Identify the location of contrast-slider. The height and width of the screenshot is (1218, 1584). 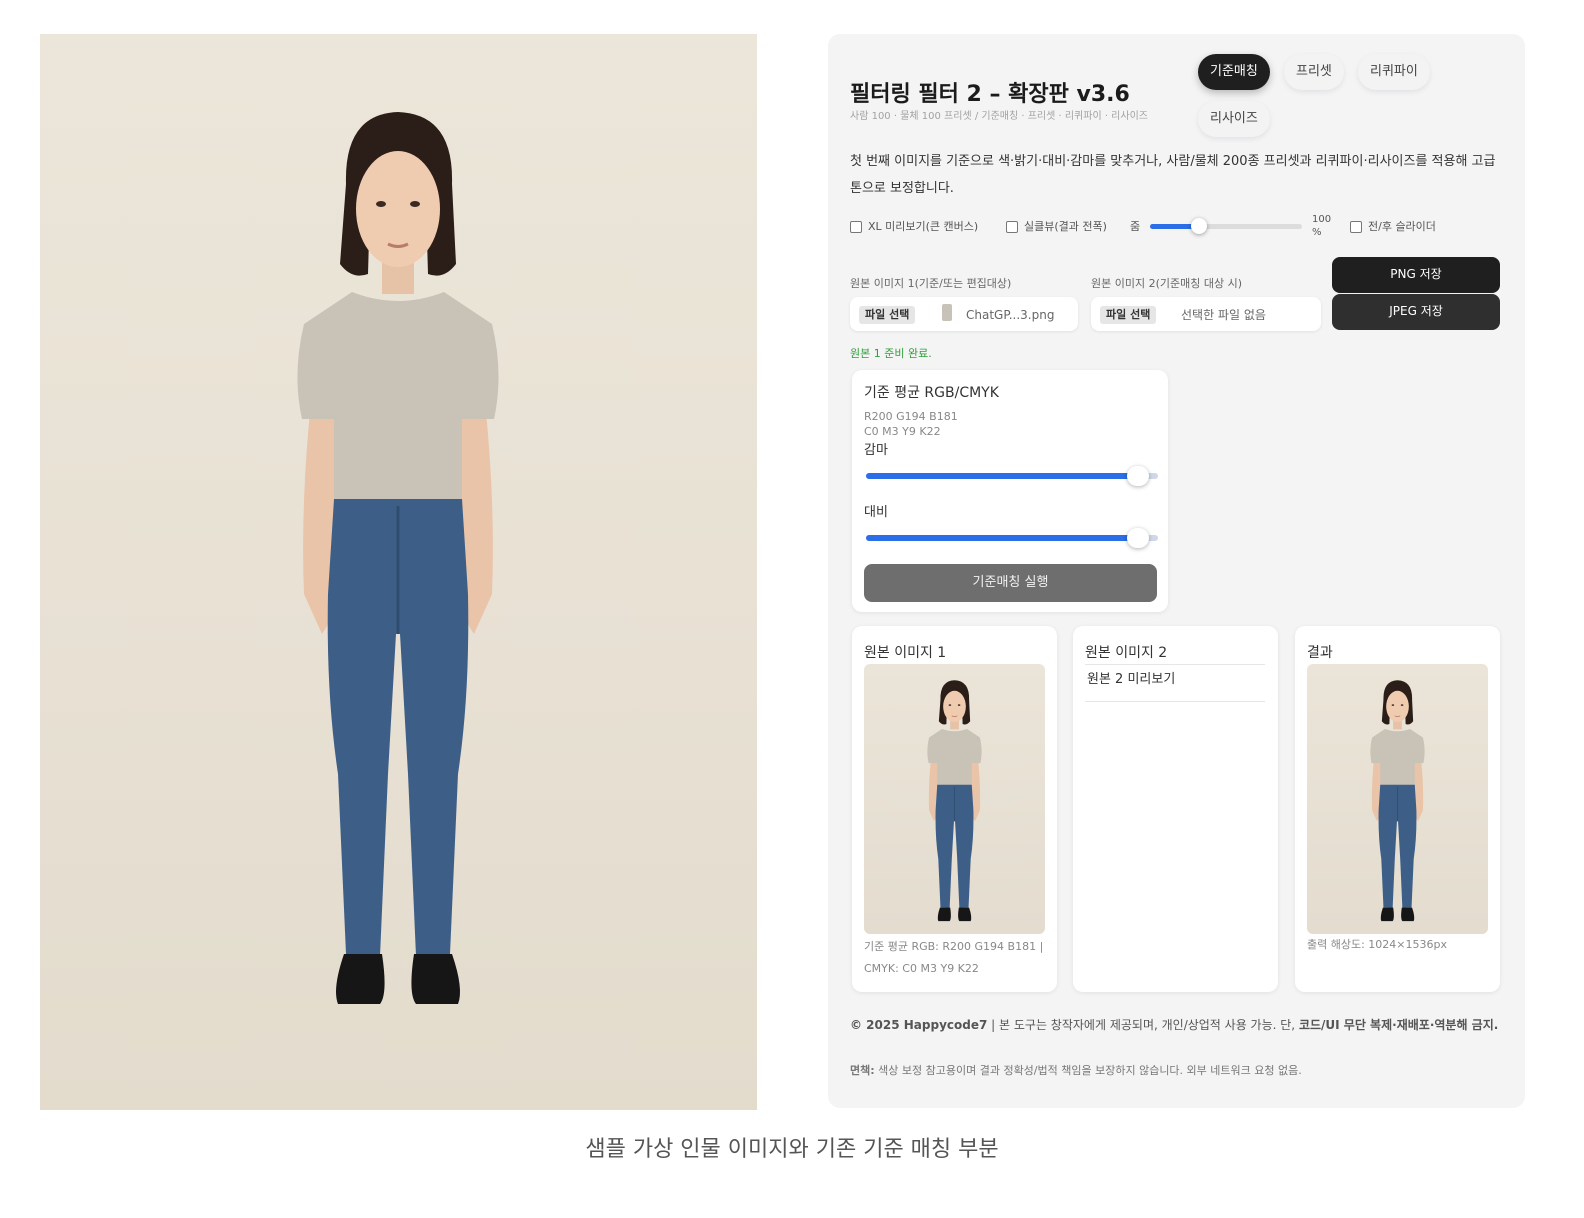
(1012, 538).